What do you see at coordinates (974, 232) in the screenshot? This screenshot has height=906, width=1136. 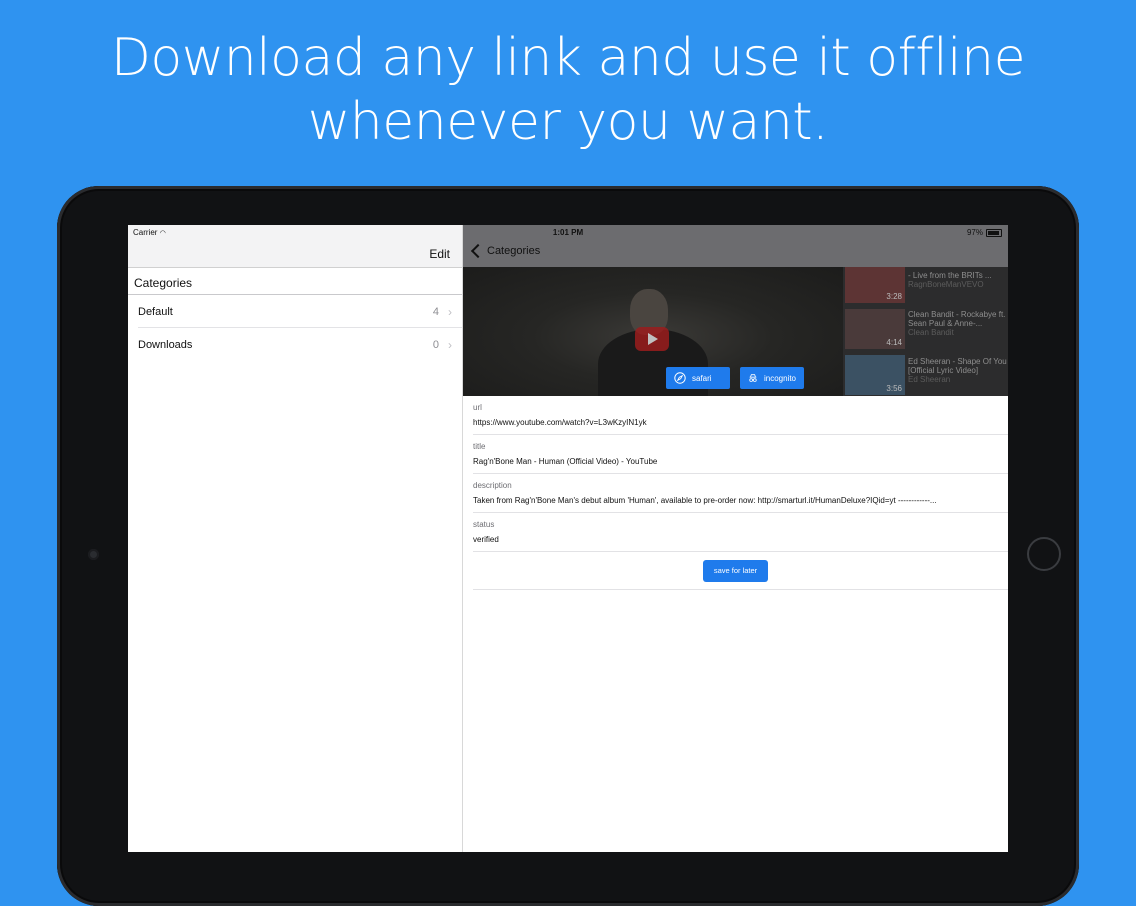 I see `battery-percent: 97%` at bounding box center [974, 232].